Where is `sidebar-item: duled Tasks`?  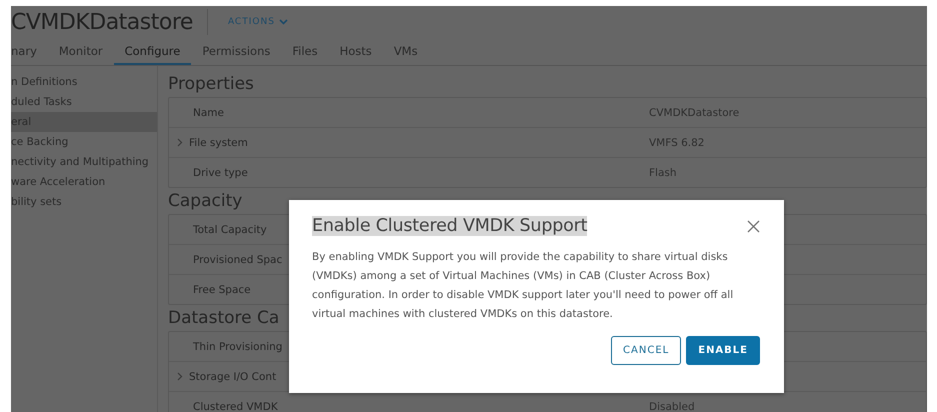 sidebar-item: duled Tasks is located at coordinates (84, 102).